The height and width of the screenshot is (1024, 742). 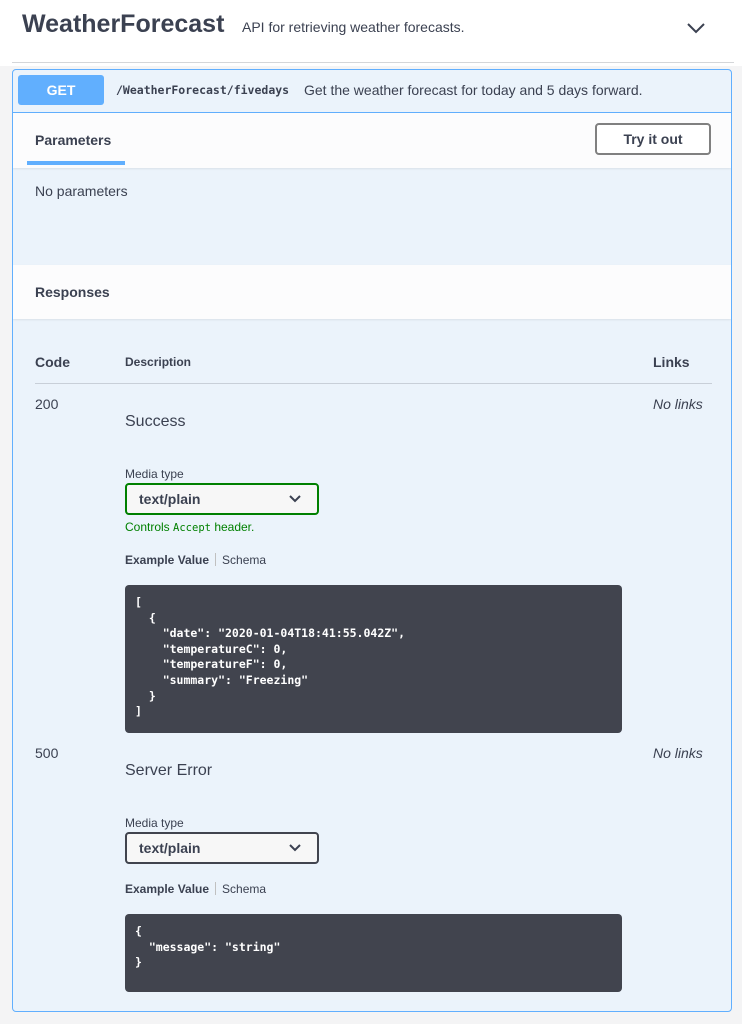 I want to click on column-header-code: Code, so click(x=52, y=362).